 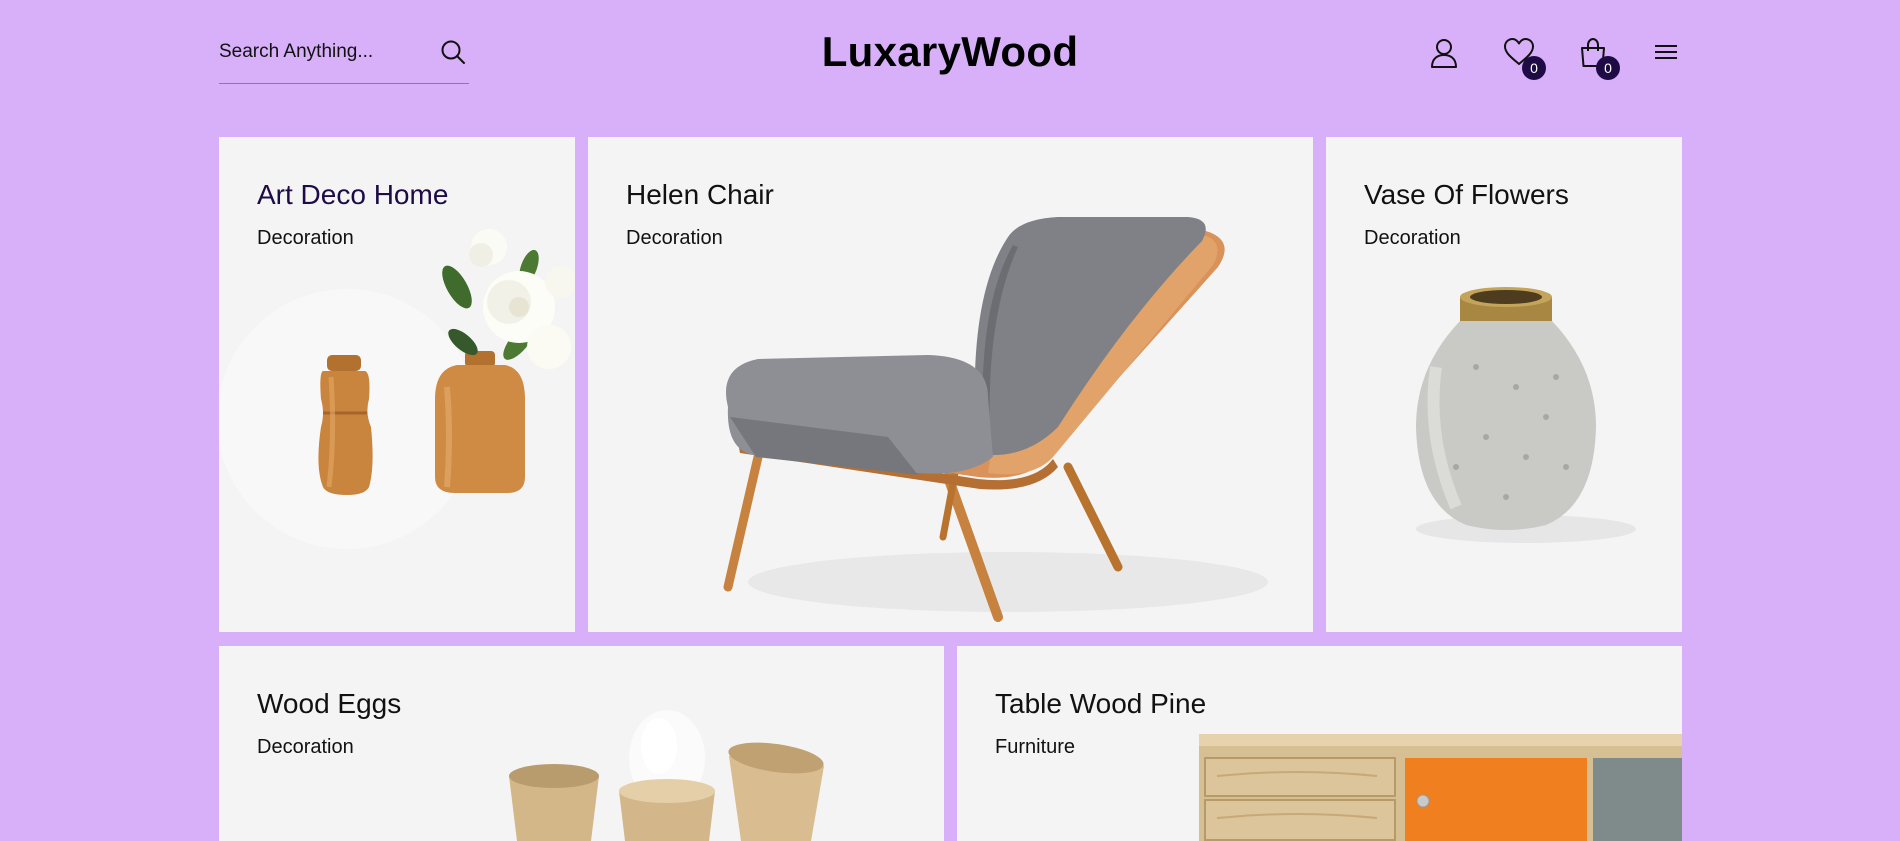 I want to click on cart-count-badge: 0, so click(x=1608, y=68).